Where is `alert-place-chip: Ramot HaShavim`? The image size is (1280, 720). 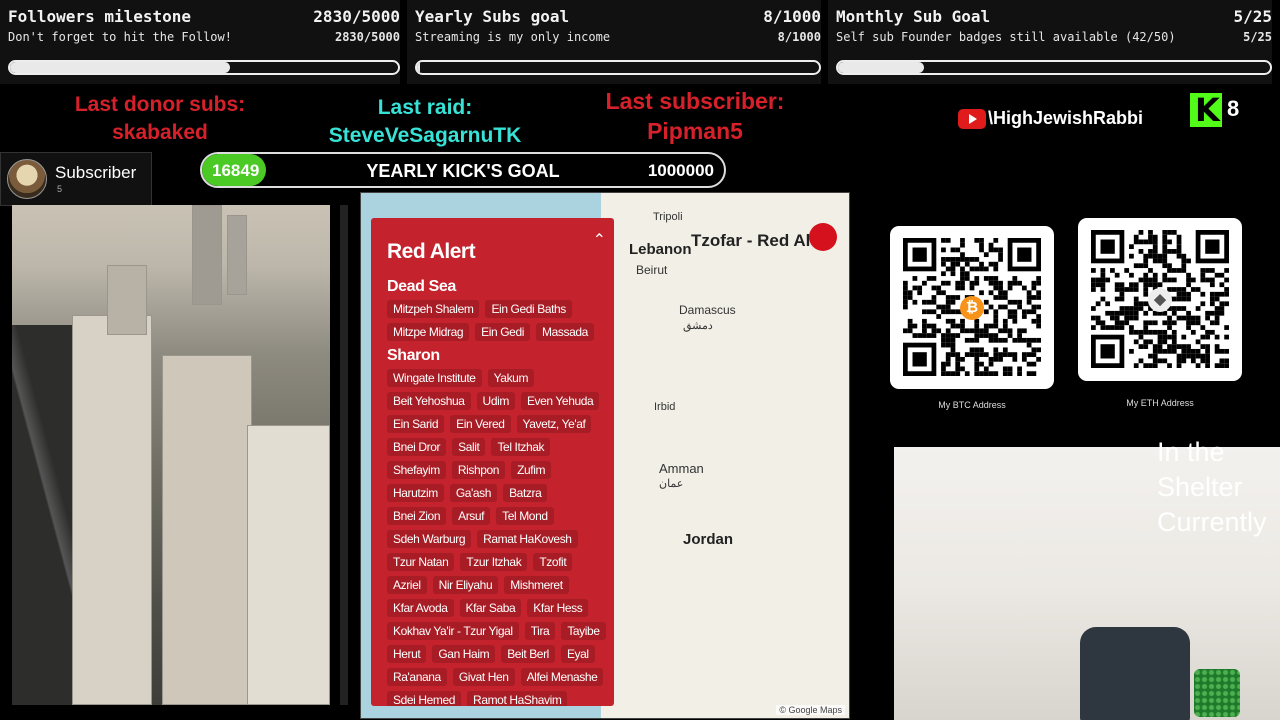
alert-place-chip: Ramot HaShavim is located at coordinates (517, 698).